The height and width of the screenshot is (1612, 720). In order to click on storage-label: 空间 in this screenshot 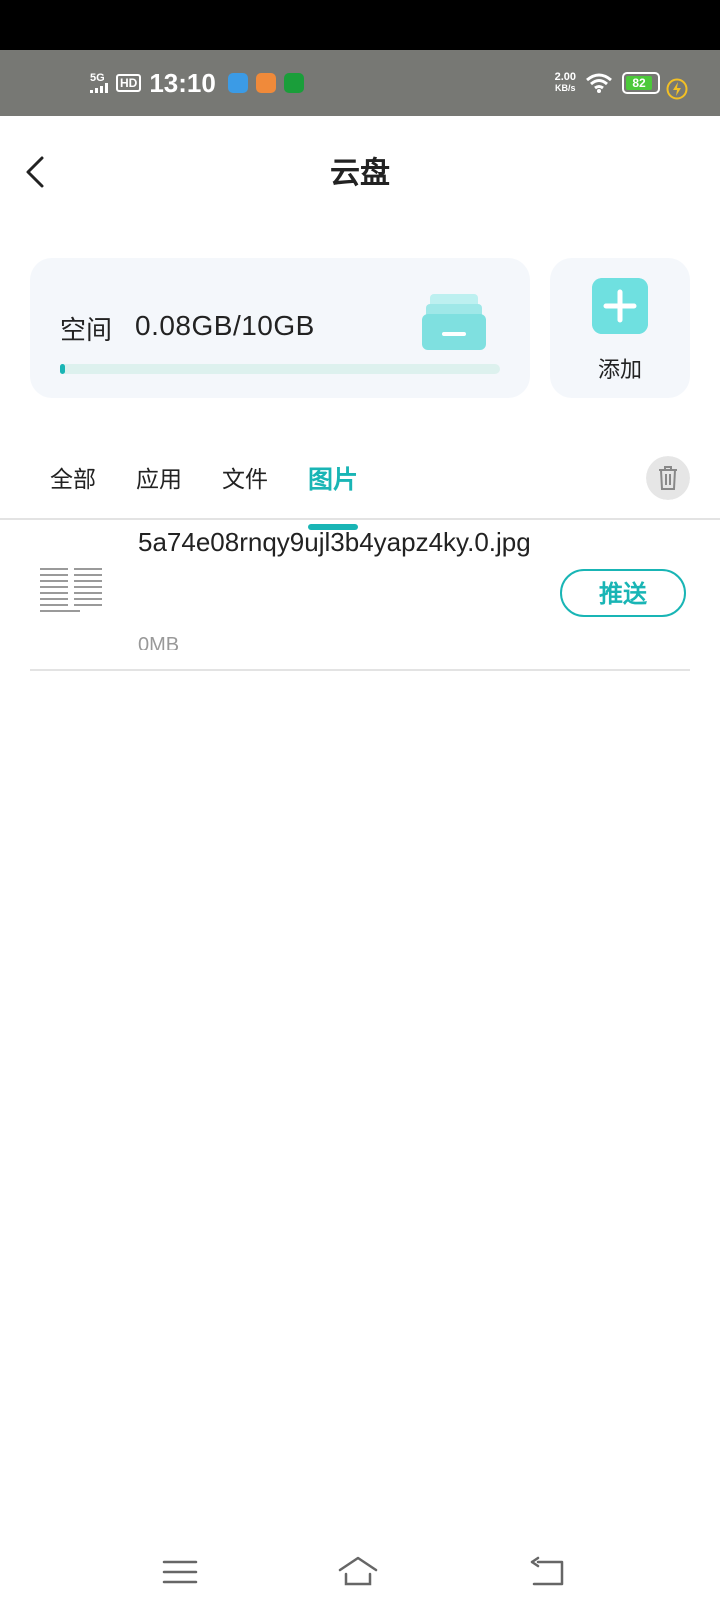, I will do `click(86, 330)`.